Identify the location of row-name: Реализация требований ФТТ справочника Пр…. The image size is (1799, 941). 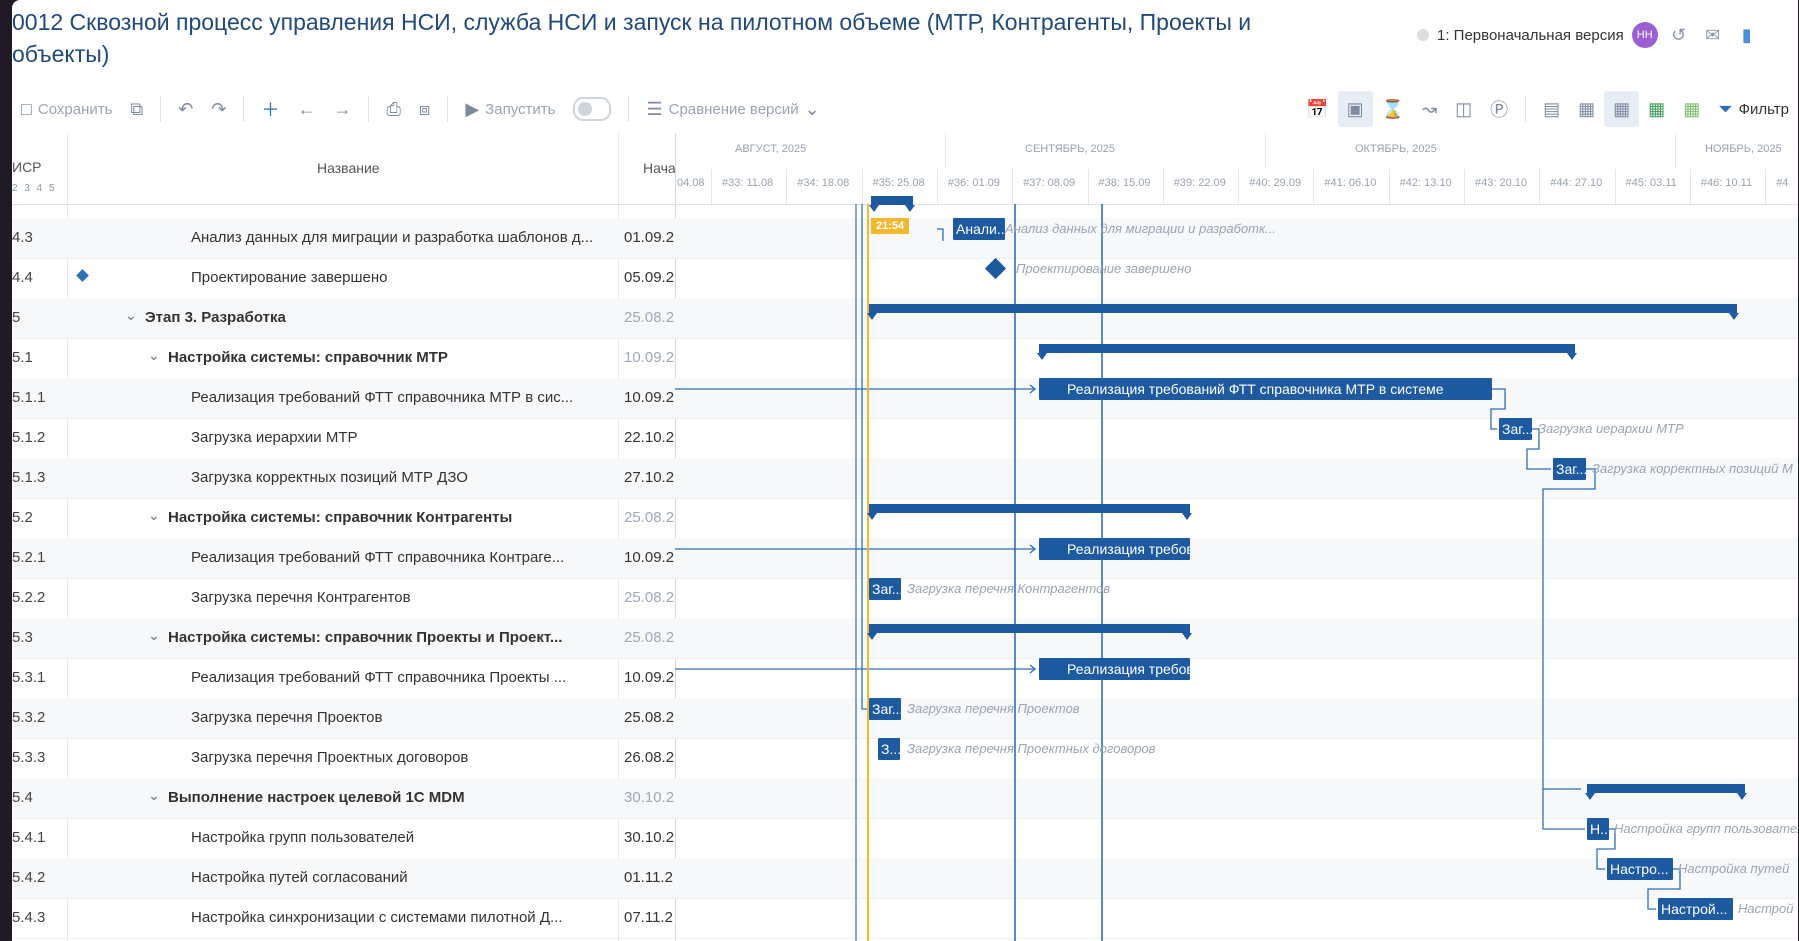
(401, 677).